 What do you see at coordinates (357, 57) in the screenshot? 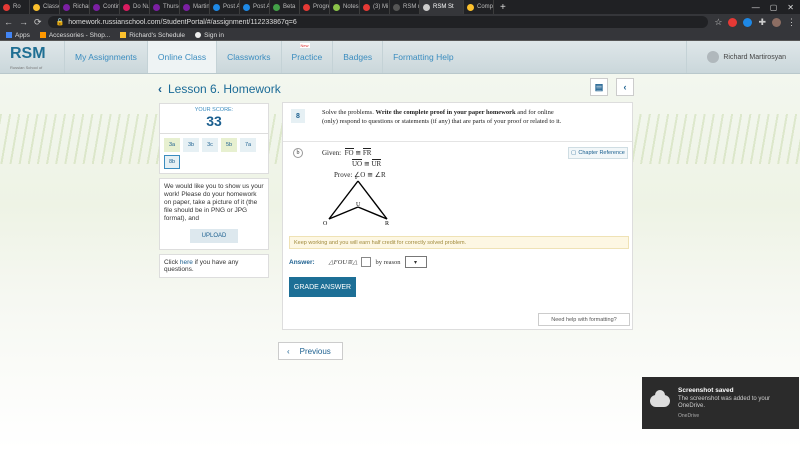
I see `nav-badges: Badges` at bounding box center [357, 57].